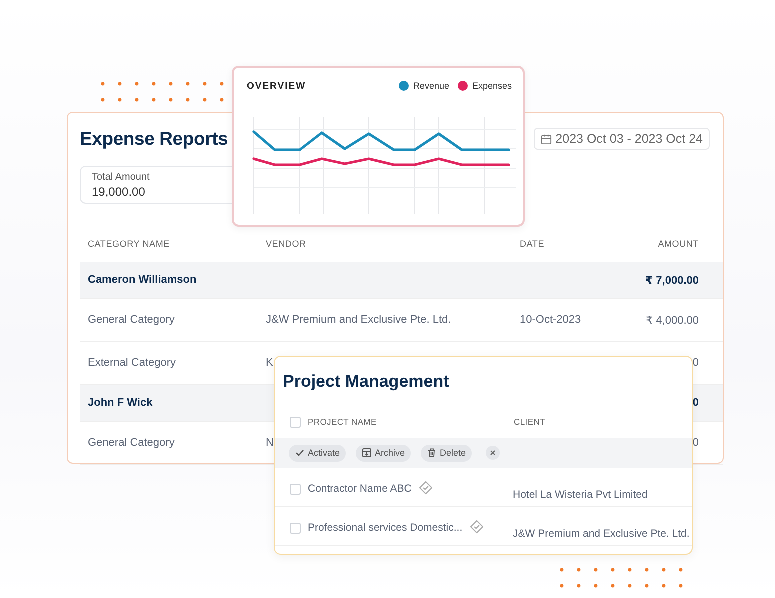  What do you see at coordinates (119, 192) in the screenshot?
I see `total-value: 19,000.00` at bounding box center [119, 192].